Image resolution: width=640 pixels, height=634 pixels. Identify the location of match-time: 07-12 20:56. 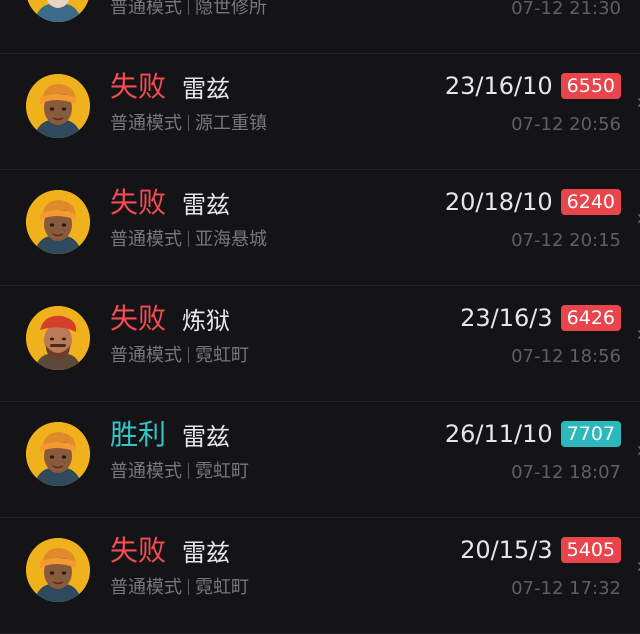
(566, 124).